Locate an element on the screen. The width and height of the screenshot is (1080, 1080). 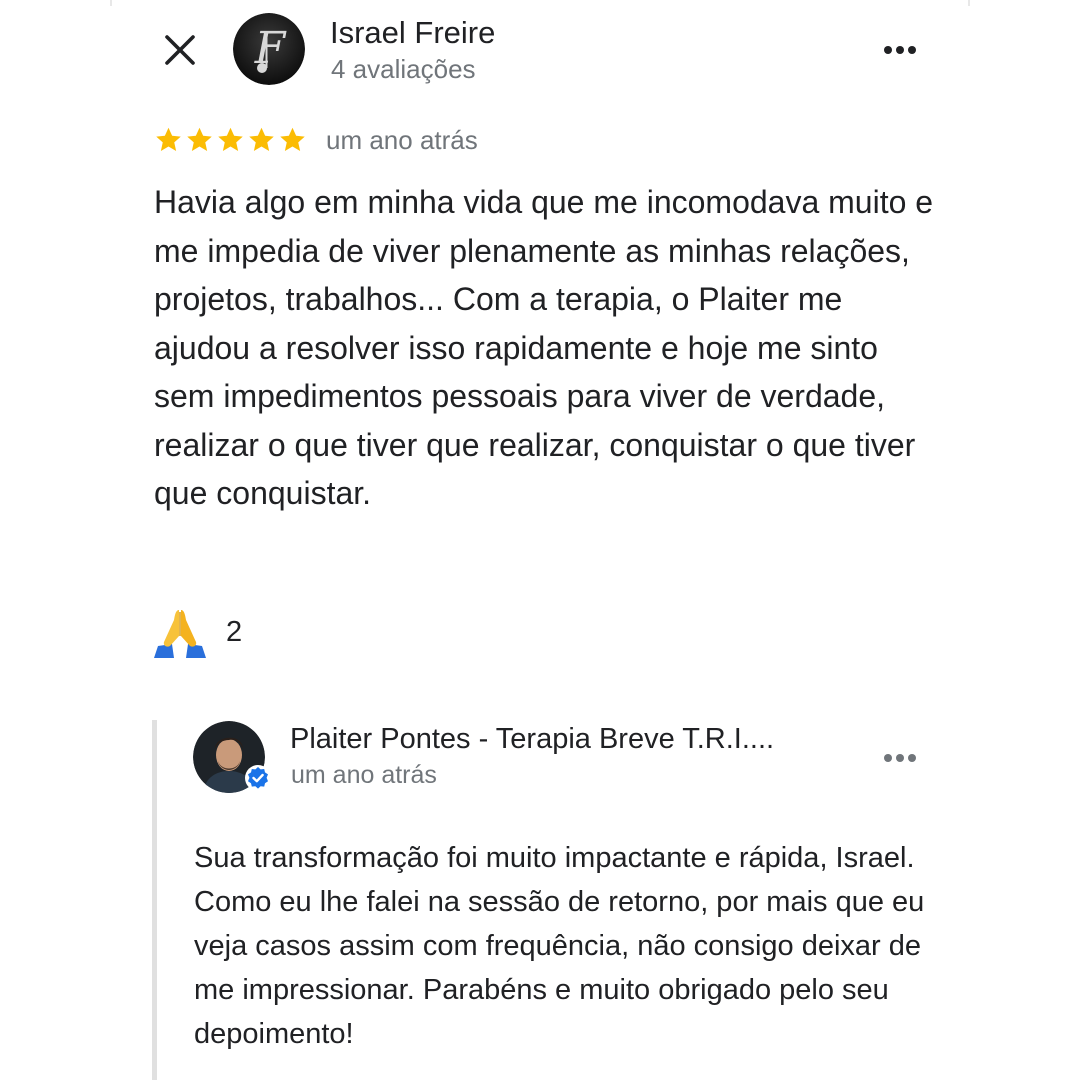
author-avatar: F is located at coordinates (269, 49).